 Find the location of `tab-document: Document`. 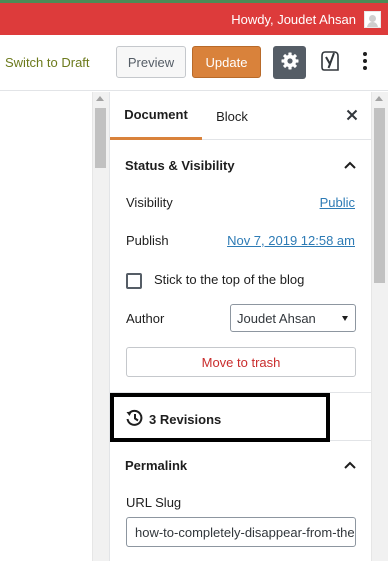

tab-document: Document is located at coordinates (156, 116).